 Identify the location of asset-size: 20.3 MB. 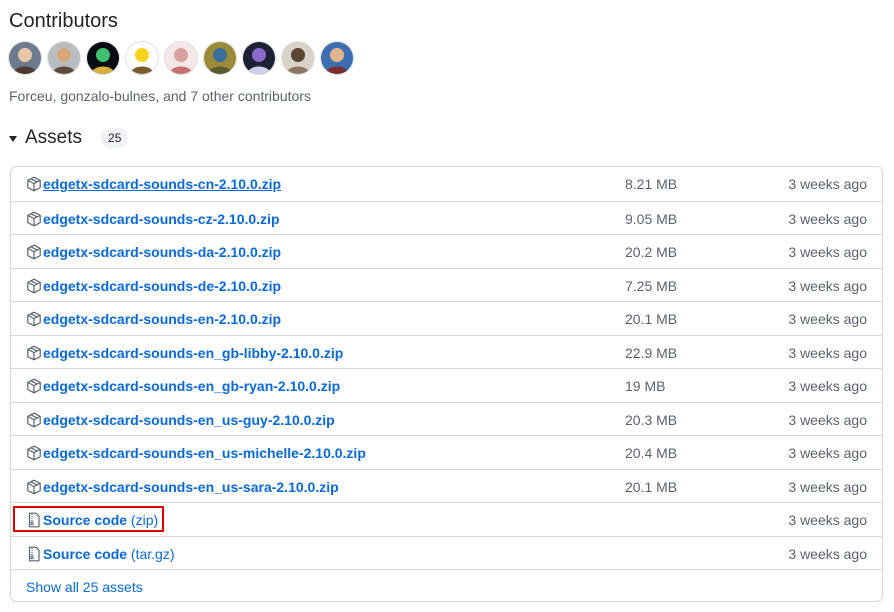
(651, 420).